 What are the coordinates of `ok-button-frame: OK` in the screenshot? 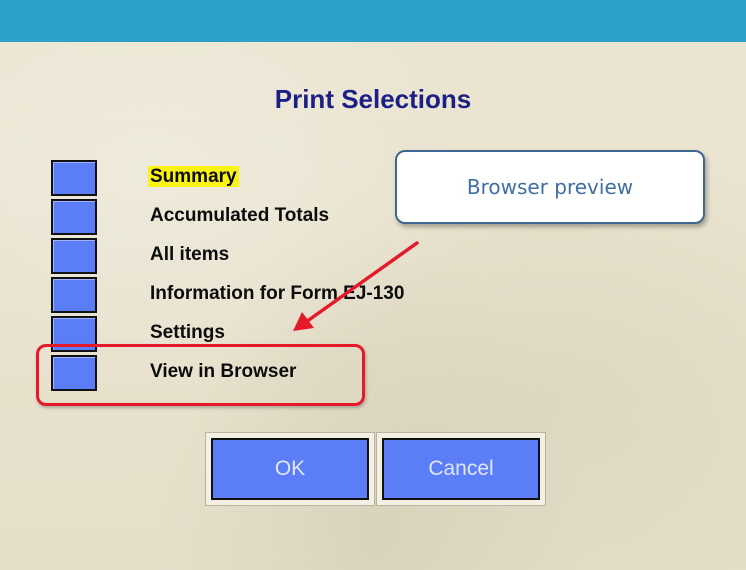 It's located at (290, 469).